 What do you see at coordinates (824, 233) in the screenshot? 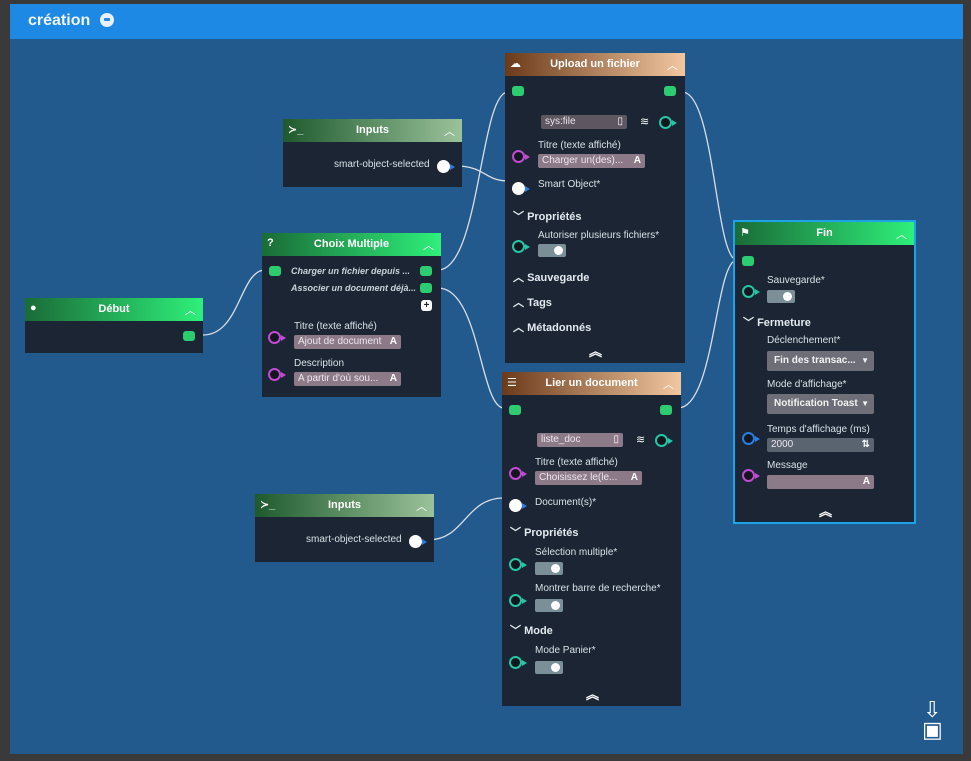
I see `node-fin-header: ⚑ Fin ︿` at bounding box center [824, 233].